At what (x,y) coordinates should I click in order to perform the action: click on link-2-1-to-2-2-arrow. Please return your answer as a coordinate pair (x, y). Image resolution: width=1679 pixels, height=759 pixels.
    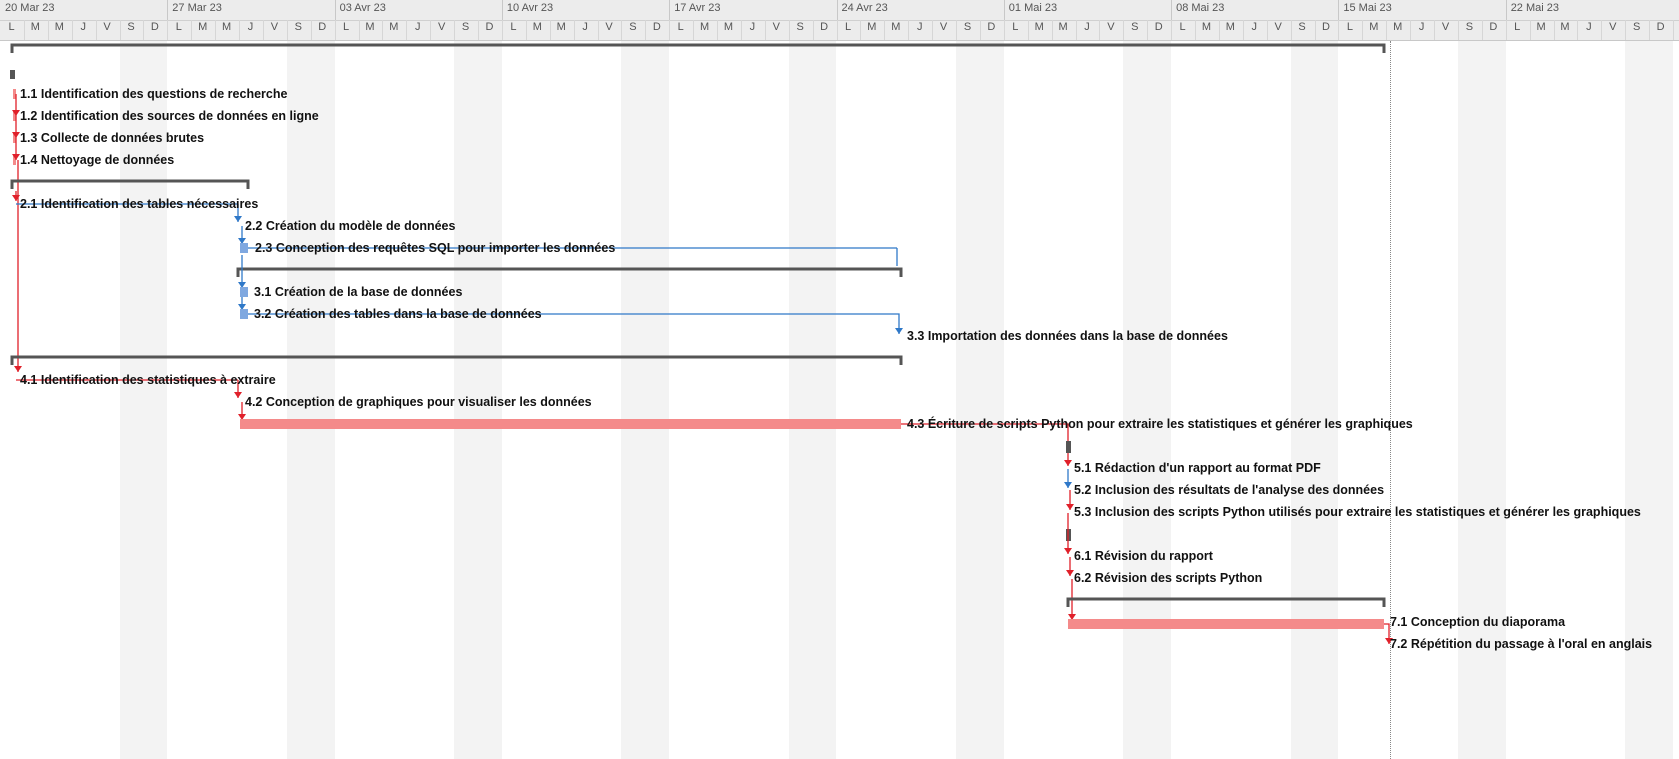
    Looking at the image, I should click on (238, 219).